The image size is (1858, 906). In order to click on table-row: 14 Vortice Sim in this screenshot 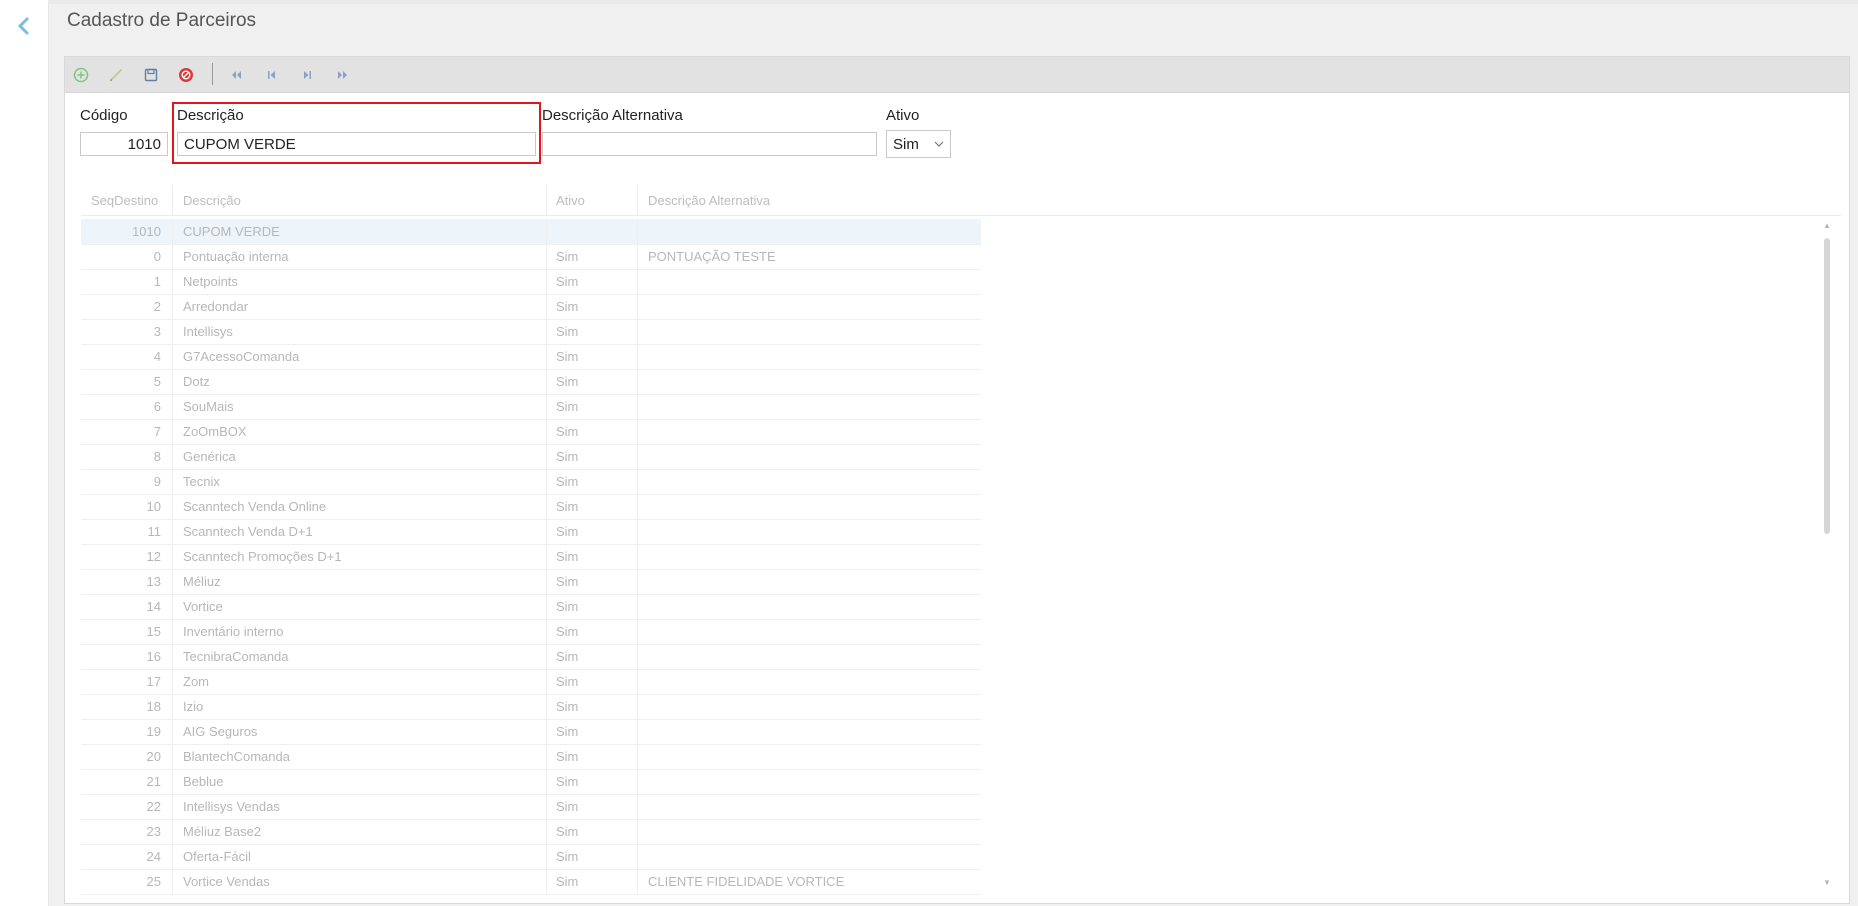, I will do `click(531, 607)`.